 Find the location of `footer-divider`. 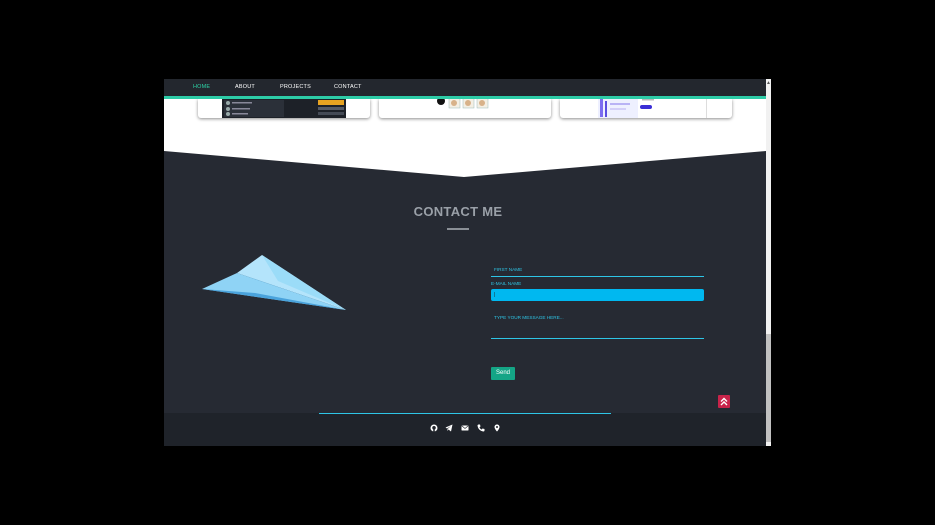

footer-divider is located at coordinates (465, 413).